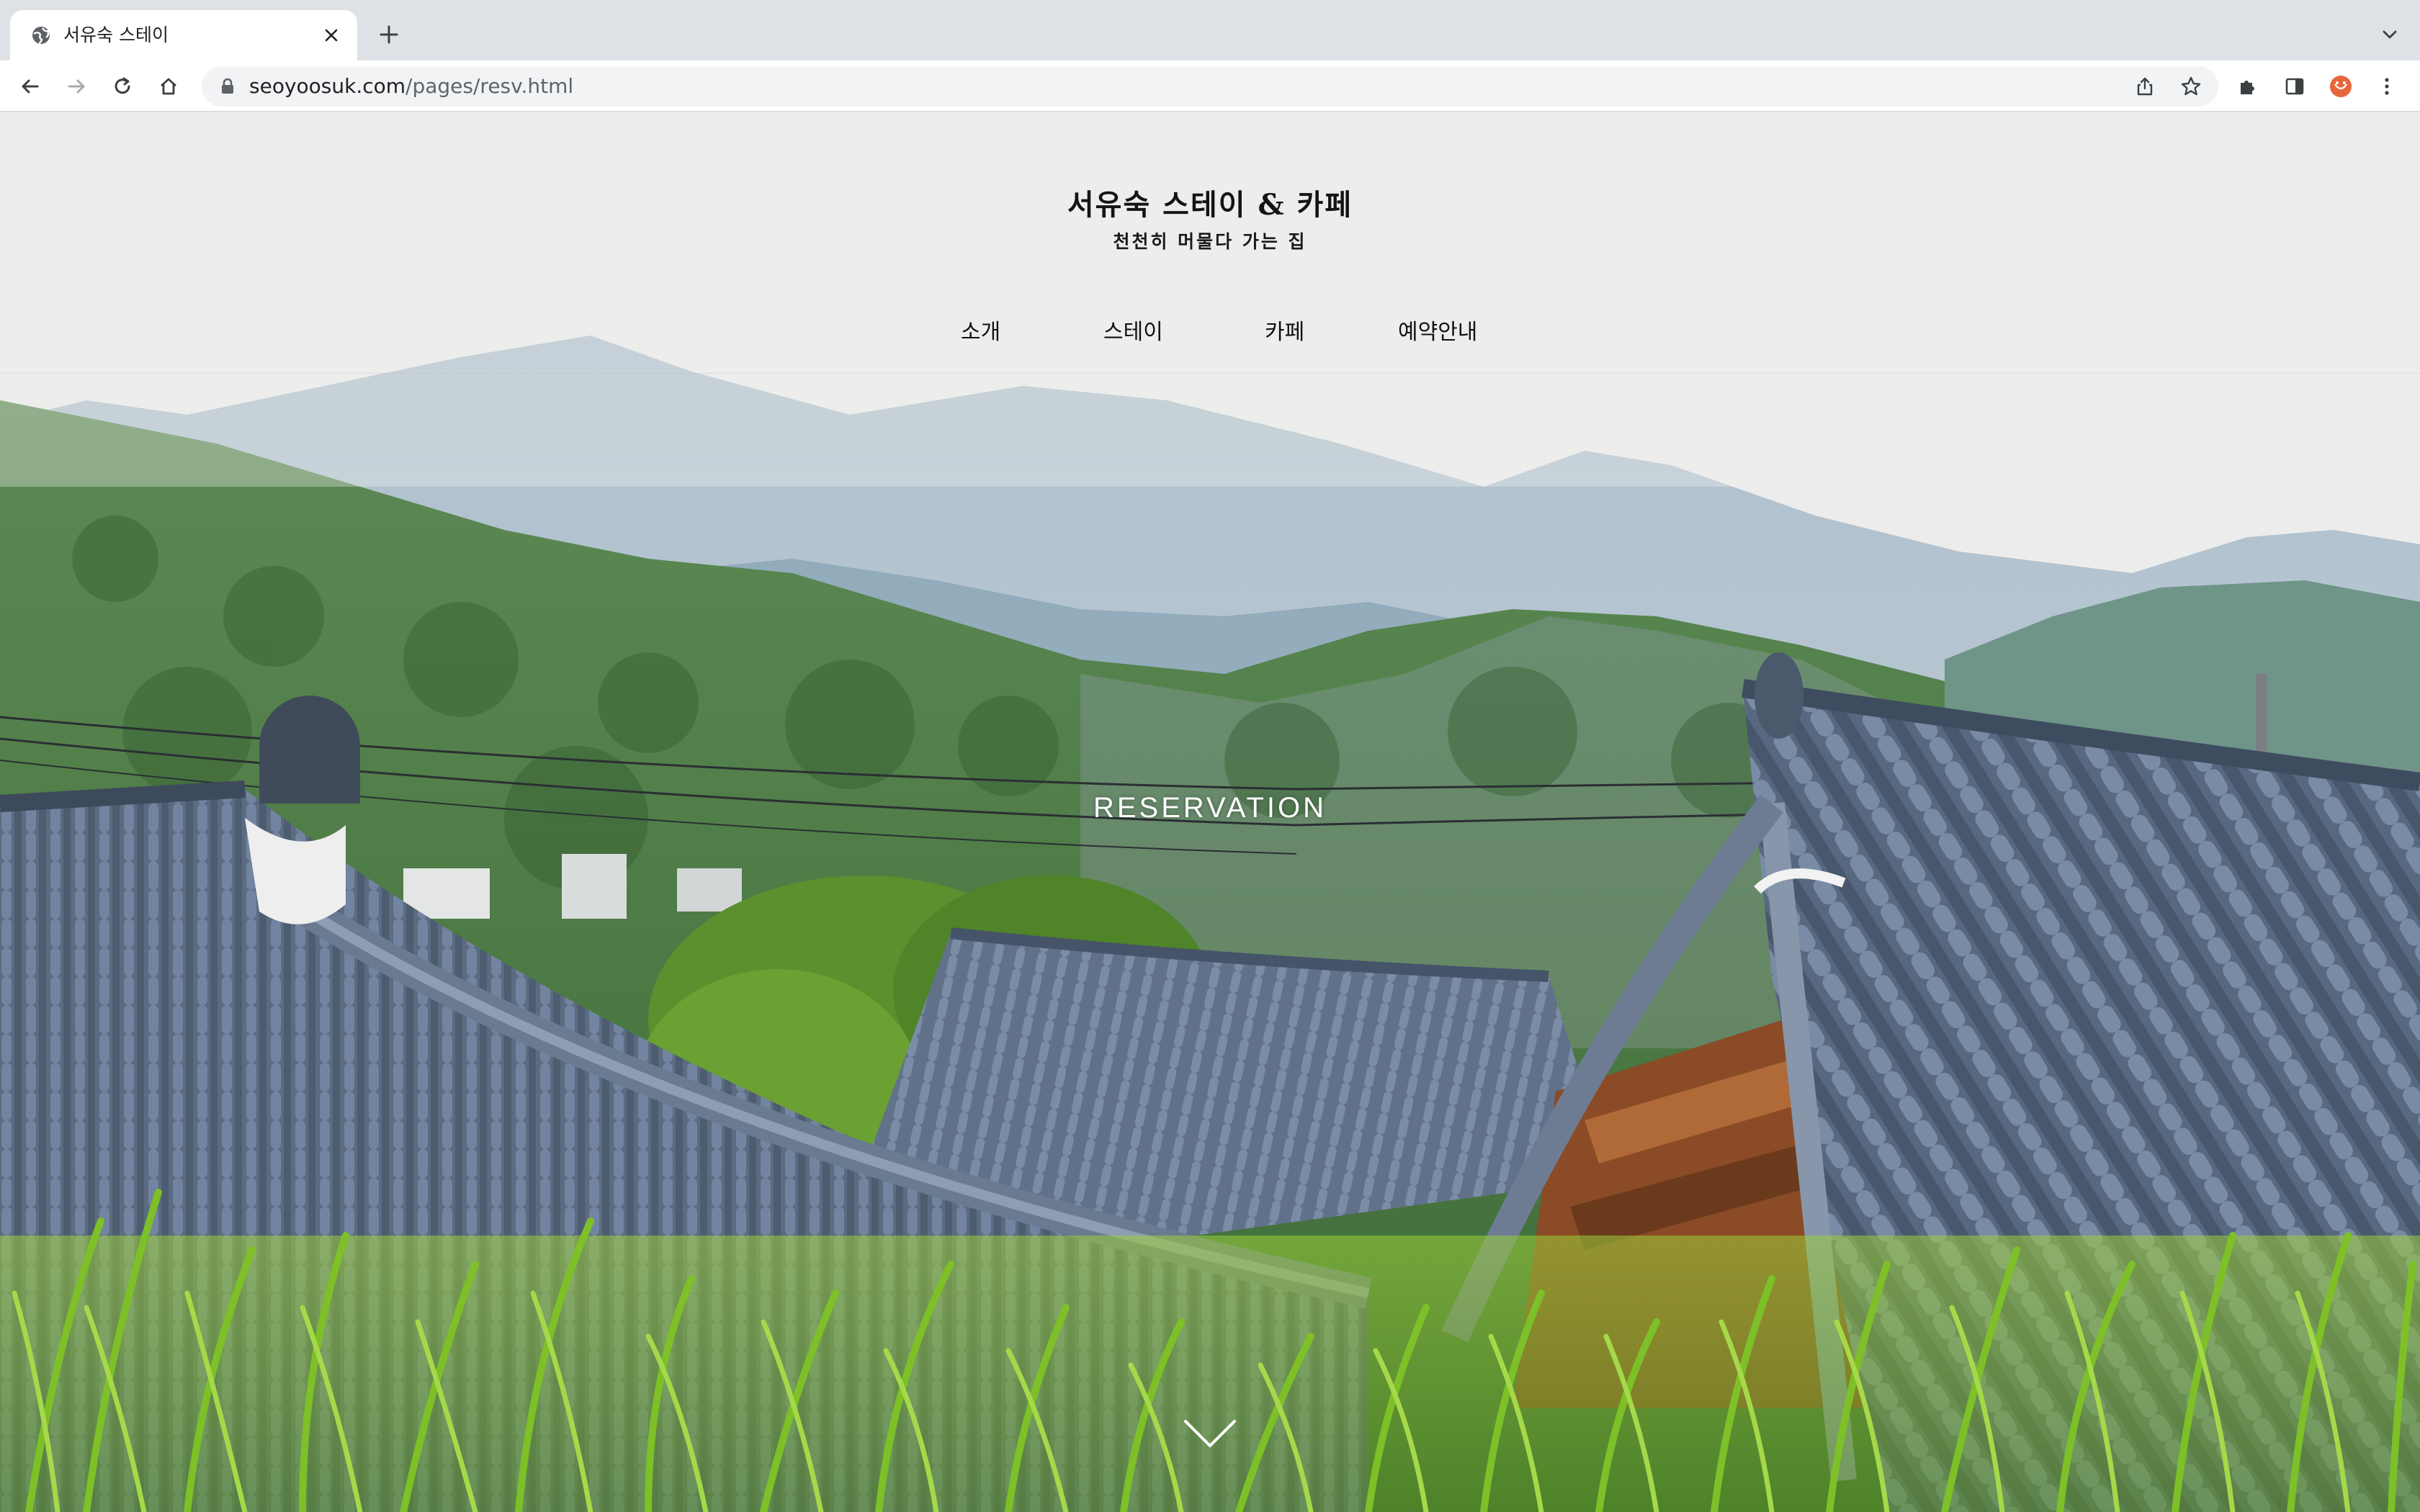 The height and width of the screenshot is (1512, 2420). What do you see at coordinates (389, 34) in the screenshot?
I see `new-tab-icon` at bounding box center [389, 34].